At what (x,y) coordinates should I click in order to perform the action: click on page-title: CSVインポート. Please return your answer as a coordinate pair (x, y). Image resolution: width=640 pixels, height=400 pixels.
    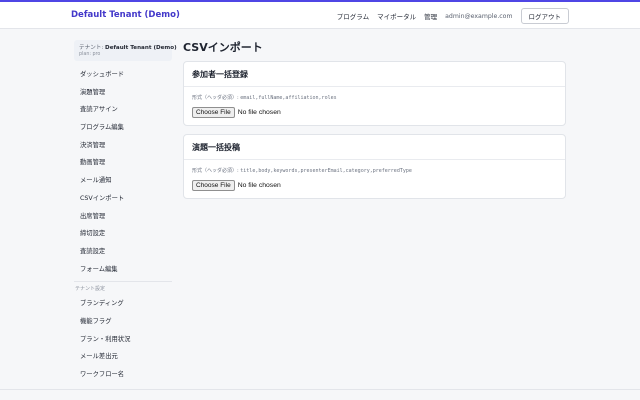
    Looking at the image, I should click on (223, 47).